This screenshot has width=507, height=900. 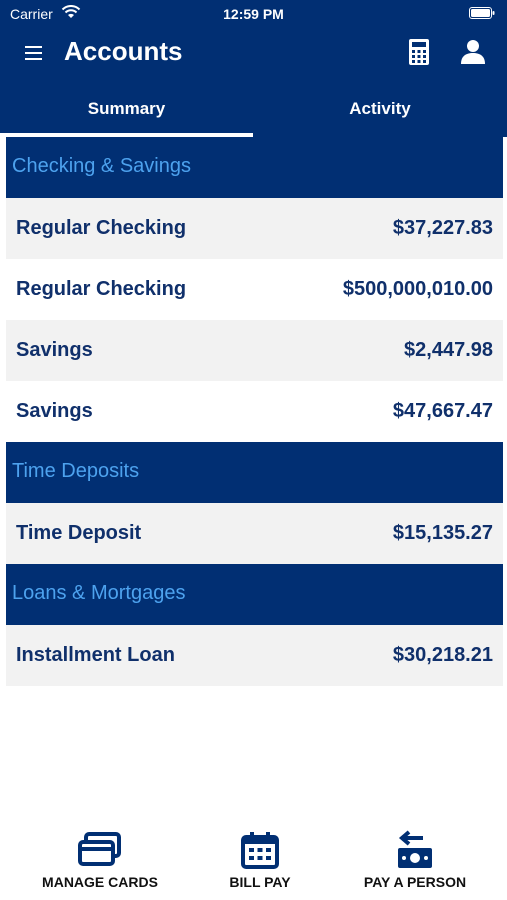 What do you see at coordinates (260, 882) in the screenshot?
I see `bill-pay-label: BILL PAY` at bounding box center [260, 882].